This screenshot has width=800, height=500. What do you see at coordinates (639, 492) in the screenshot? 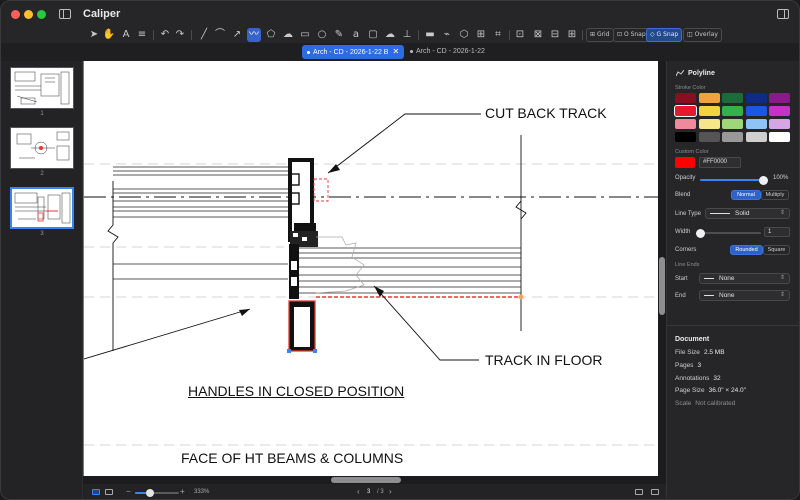
I see `split-view-icon` at bounding box center [639, 492].